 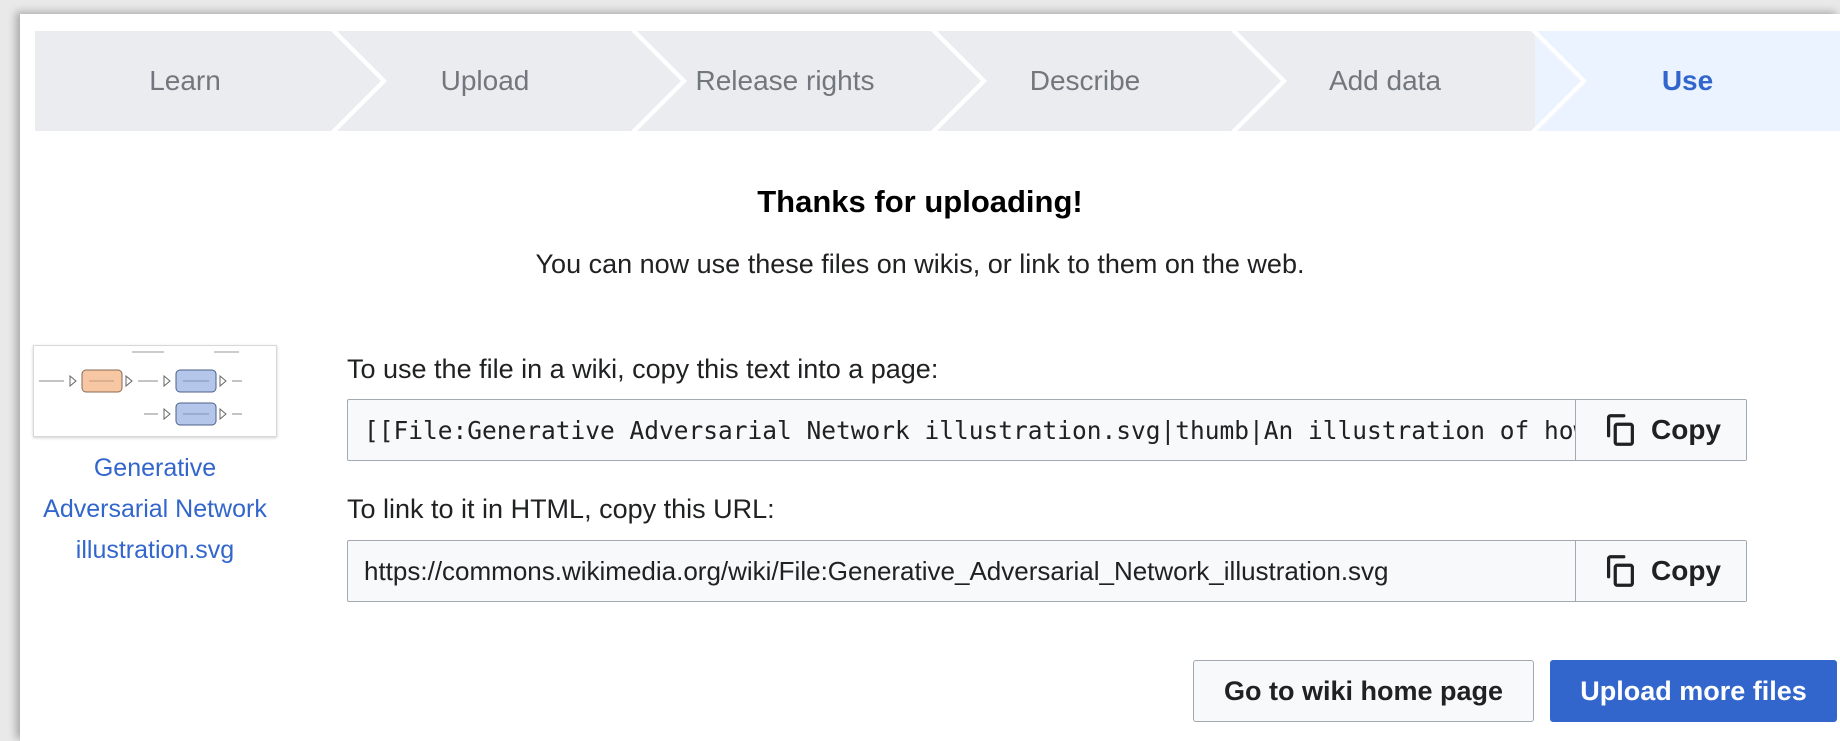 What do you see at coordinates (1693, 691) in the screenshot?
I see `upload-more-files-button: Upload more files` at bounding box center [1693, 691].